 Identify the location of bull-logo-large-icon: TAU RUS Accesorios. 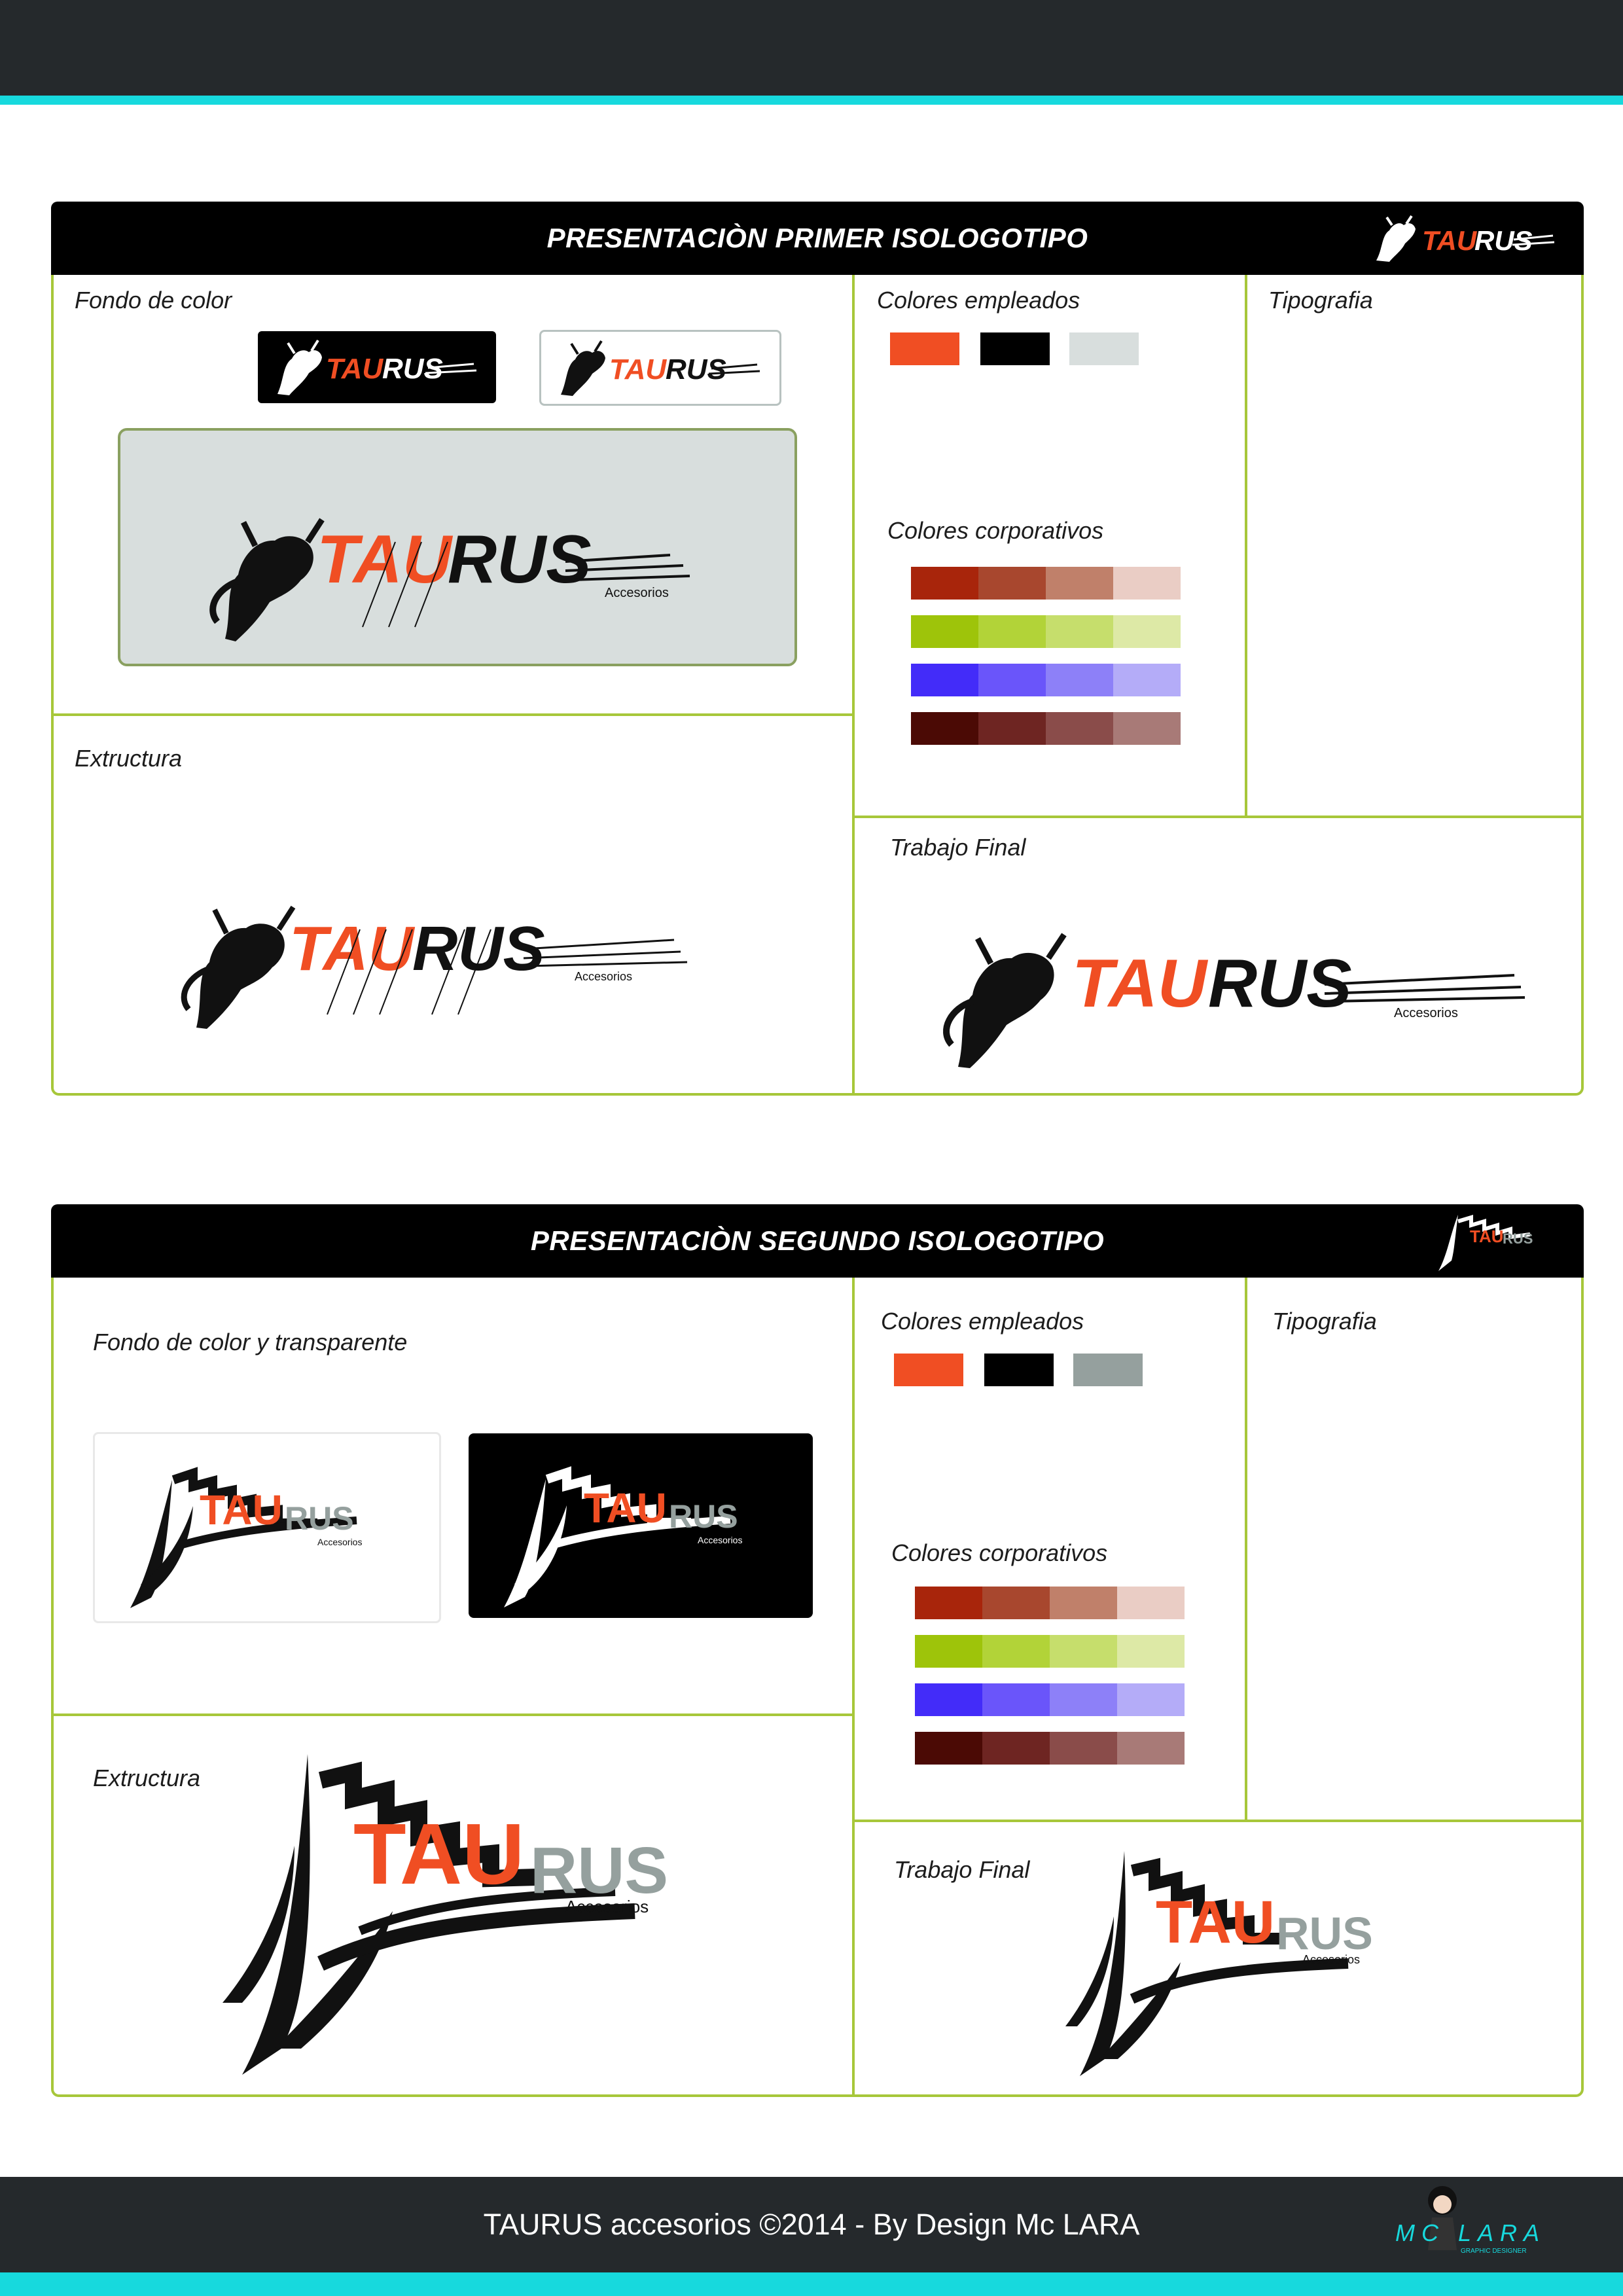
(450, 579).